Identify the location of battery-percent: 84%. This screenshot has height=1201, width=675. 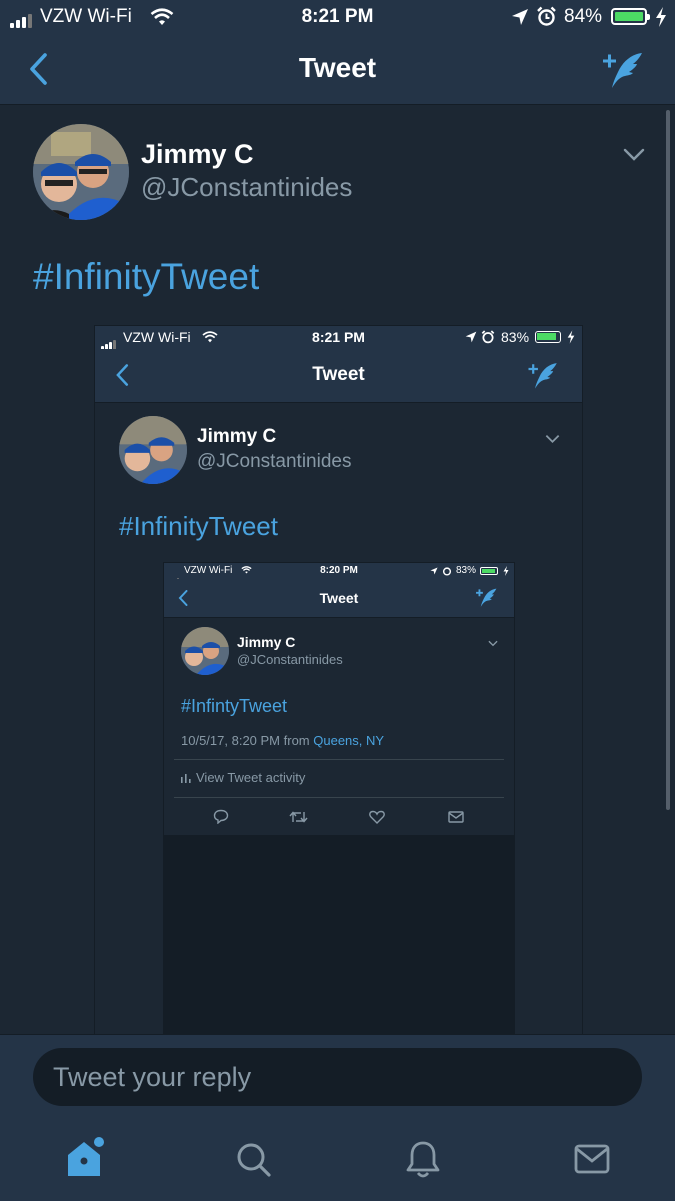
(583, 16).